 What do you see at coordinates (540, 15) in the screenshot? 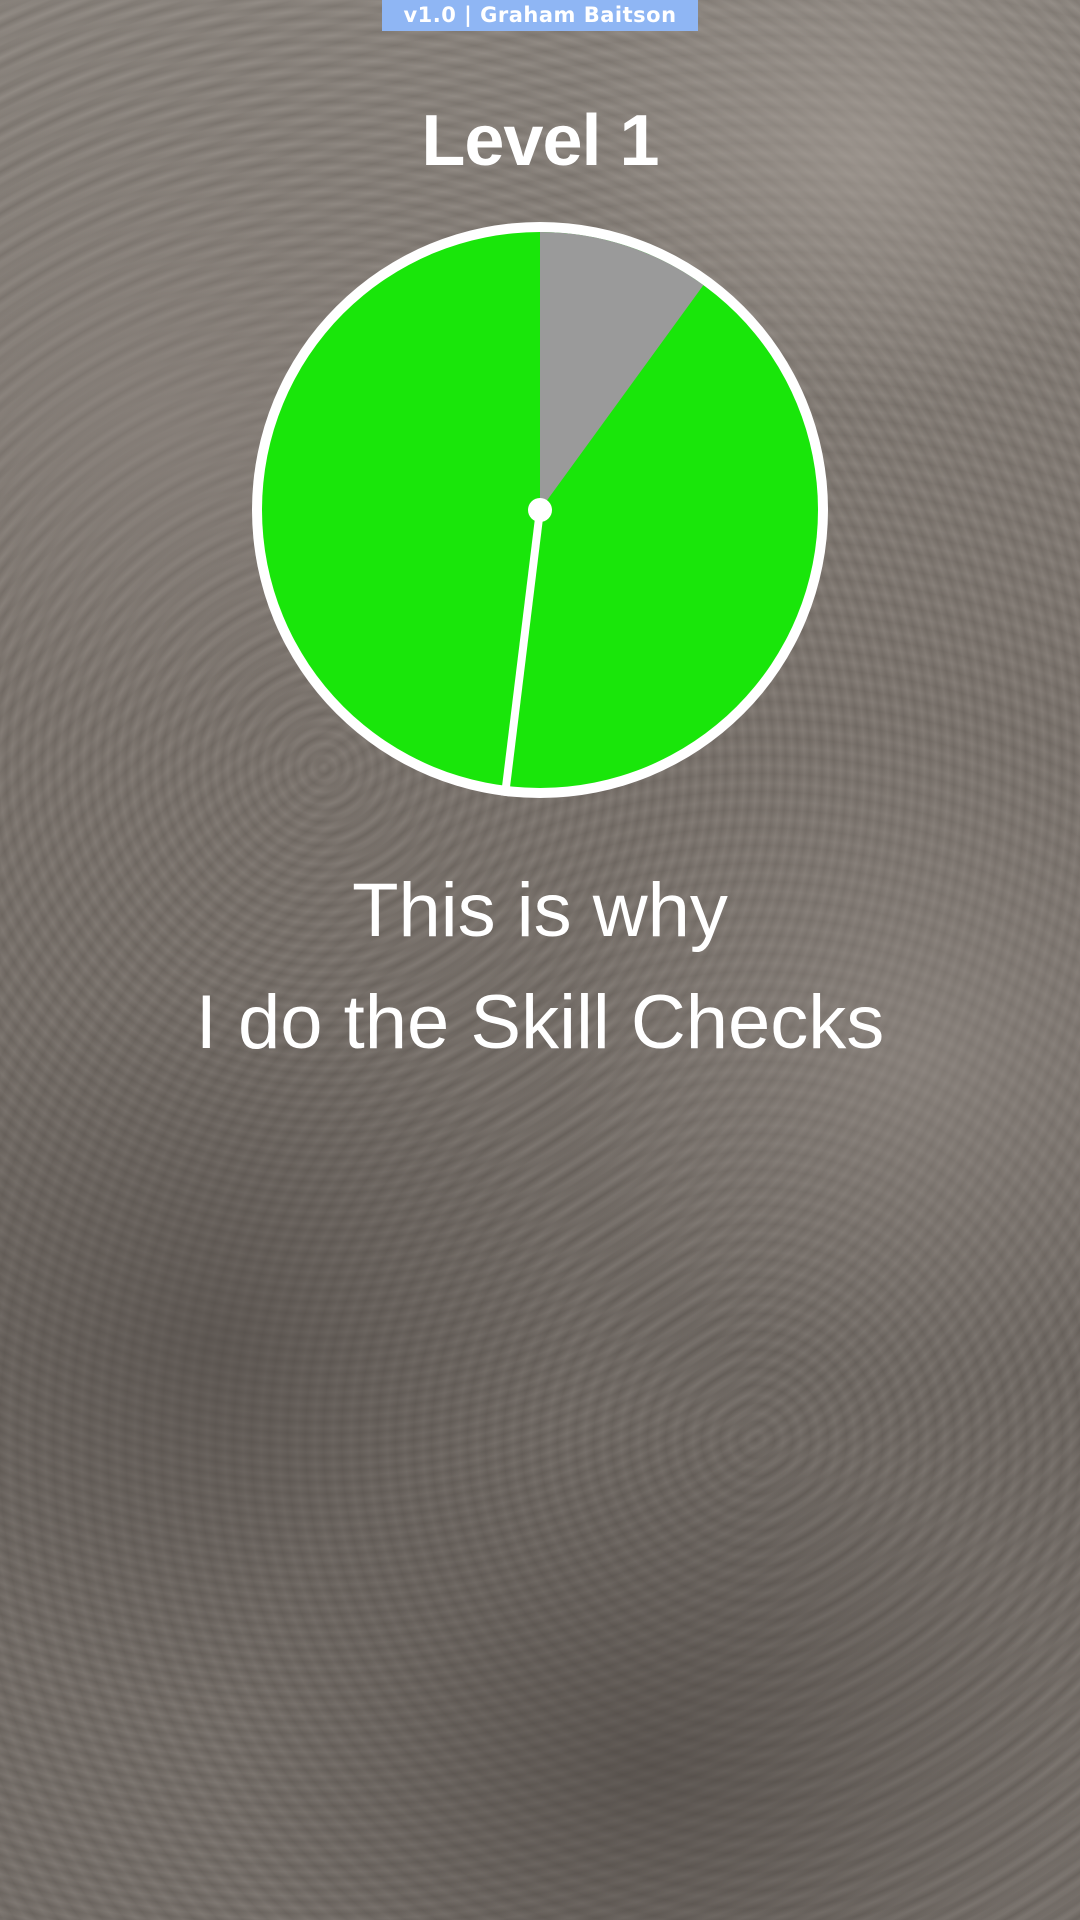
I see `version-tag: v1.0 | Graham Baitson` at bounding box center [540, 15].